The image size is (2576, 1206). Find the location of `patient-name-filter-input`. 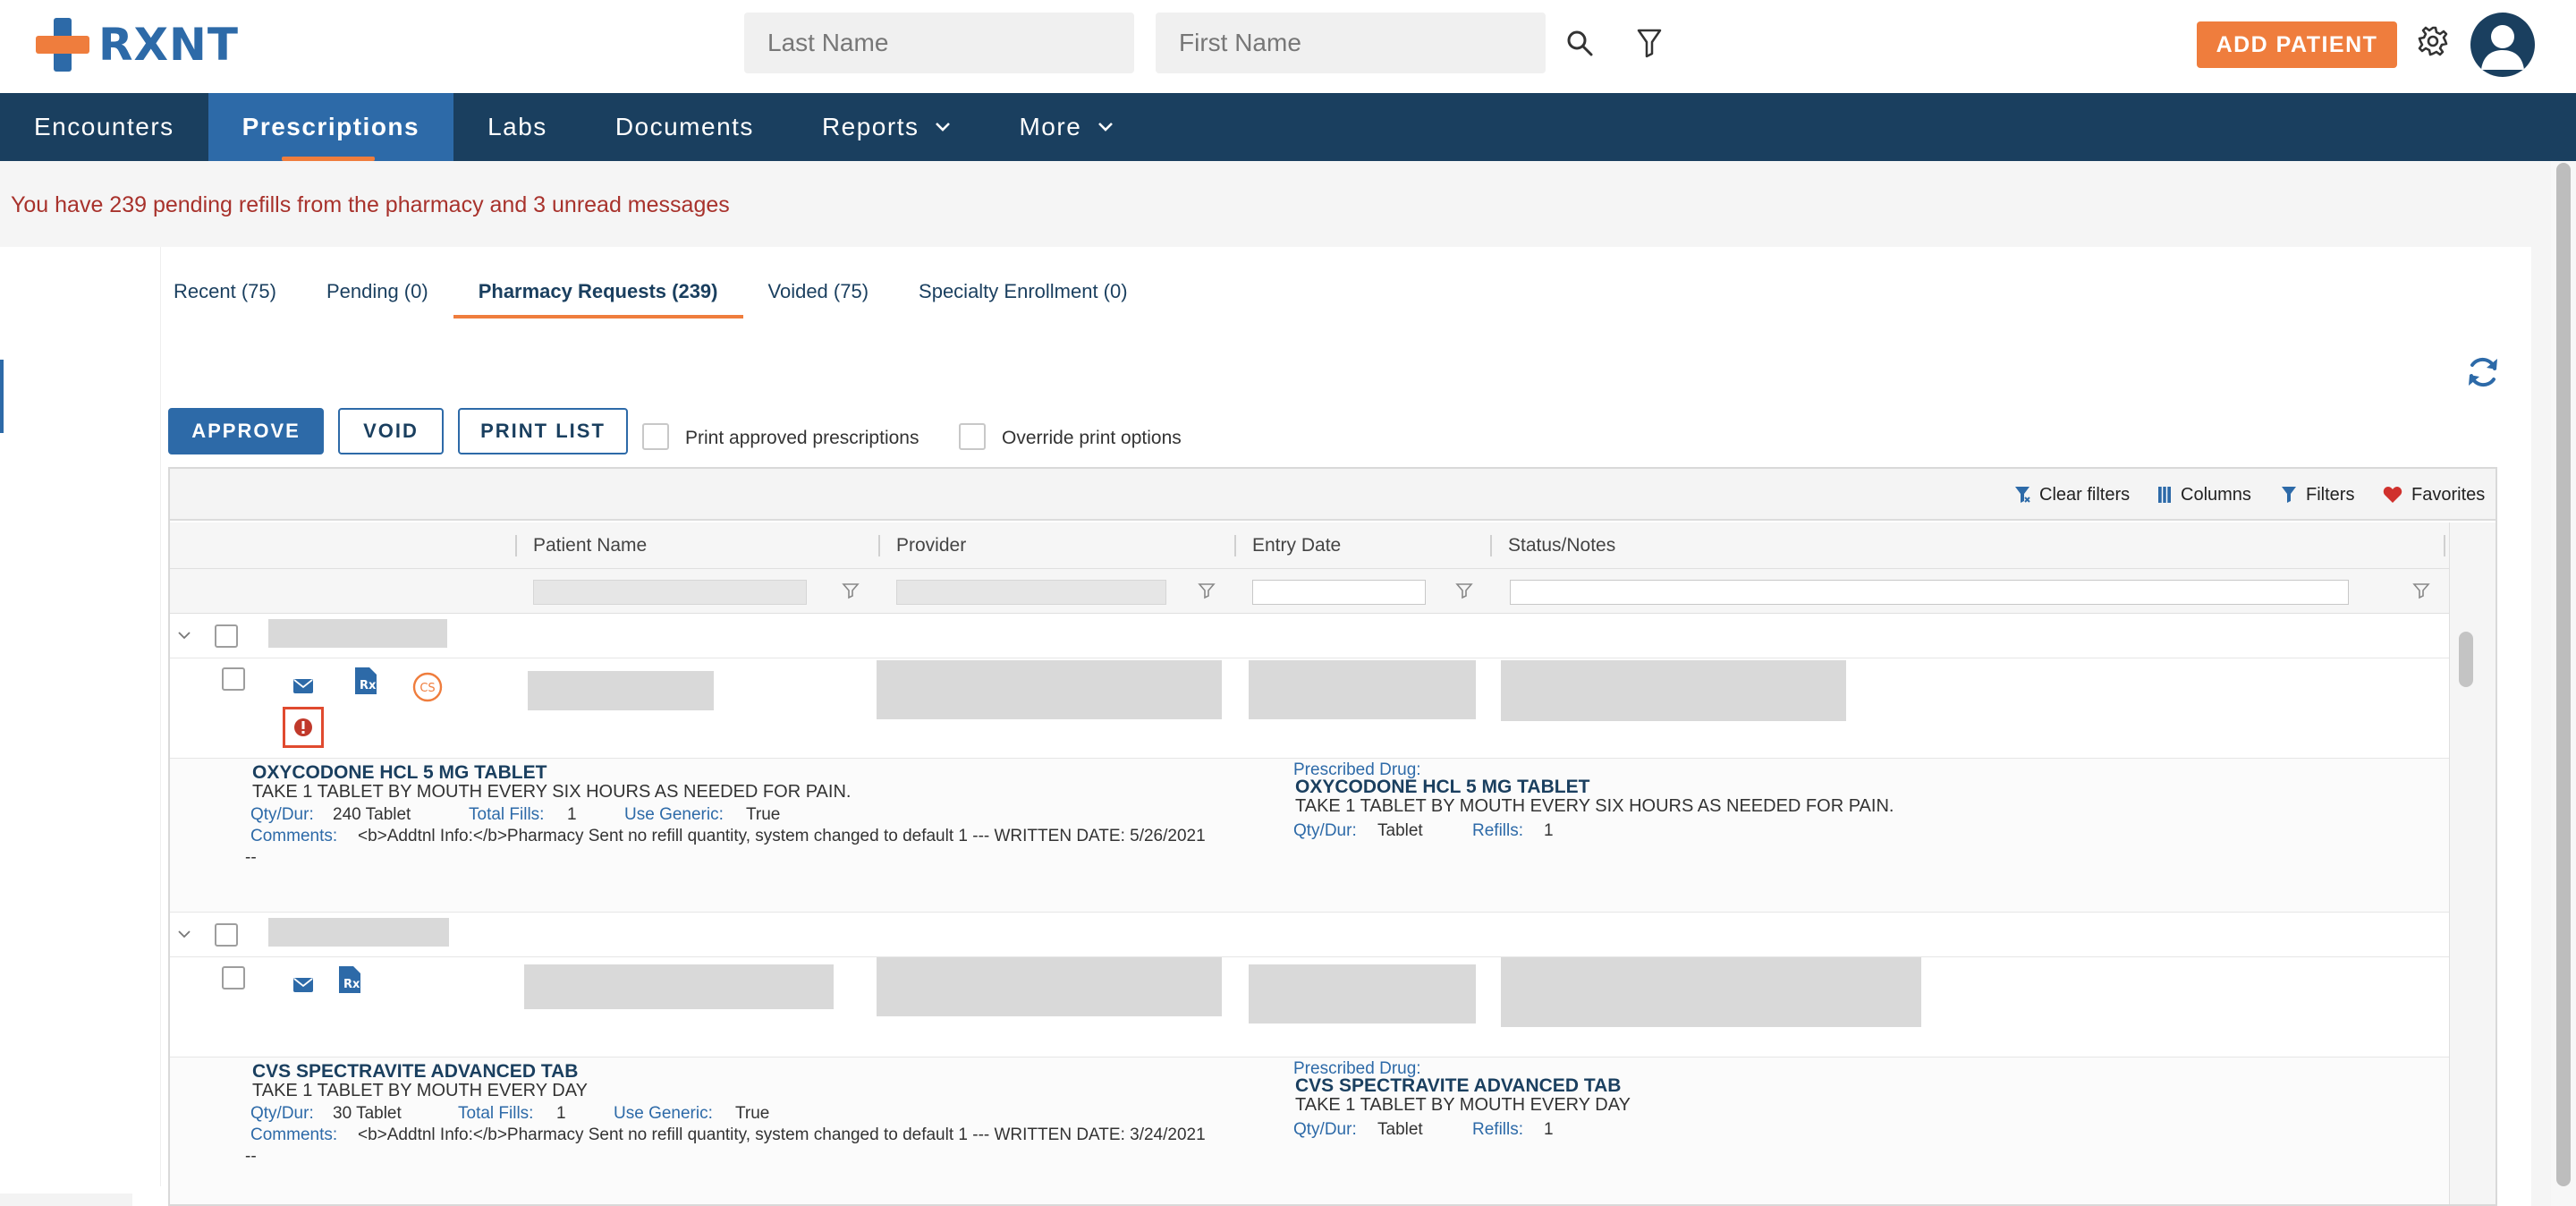

patient-name-filter-input is located at coordinates (670, 592).